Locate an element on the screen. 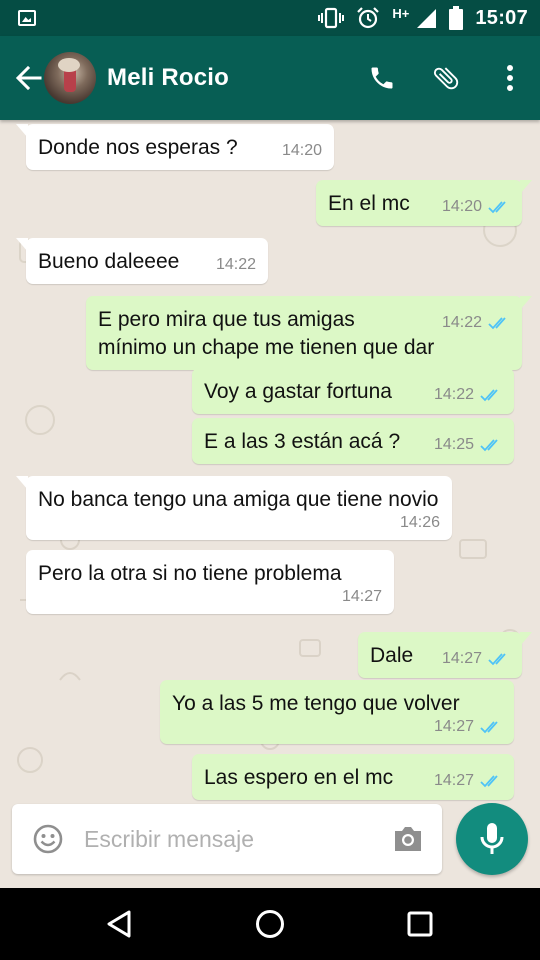 Image resolution: width=540 pixels, height=960 pixels. microphone-icon is located at coordinates (492, 838).